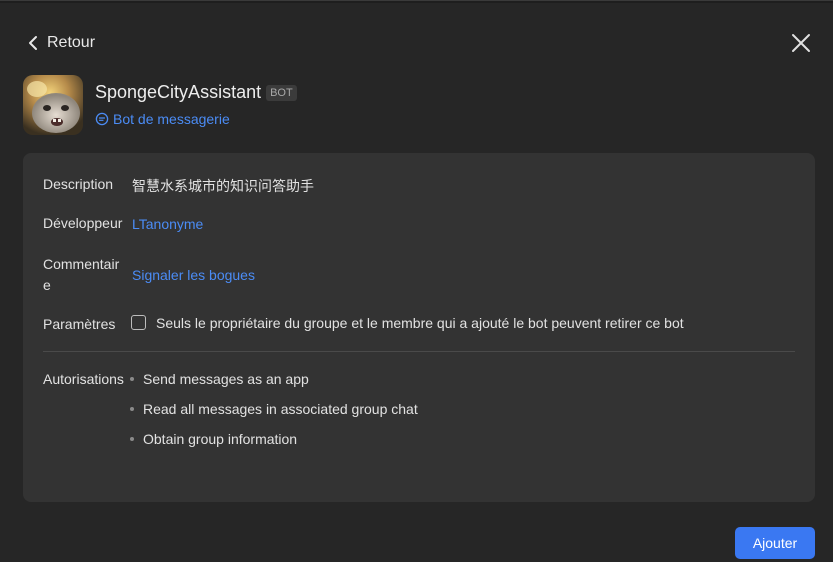  What do you see at coordinates (71, 42) in the screenshot?
I see `back-label: Retour` at bounding box center [71, 42].